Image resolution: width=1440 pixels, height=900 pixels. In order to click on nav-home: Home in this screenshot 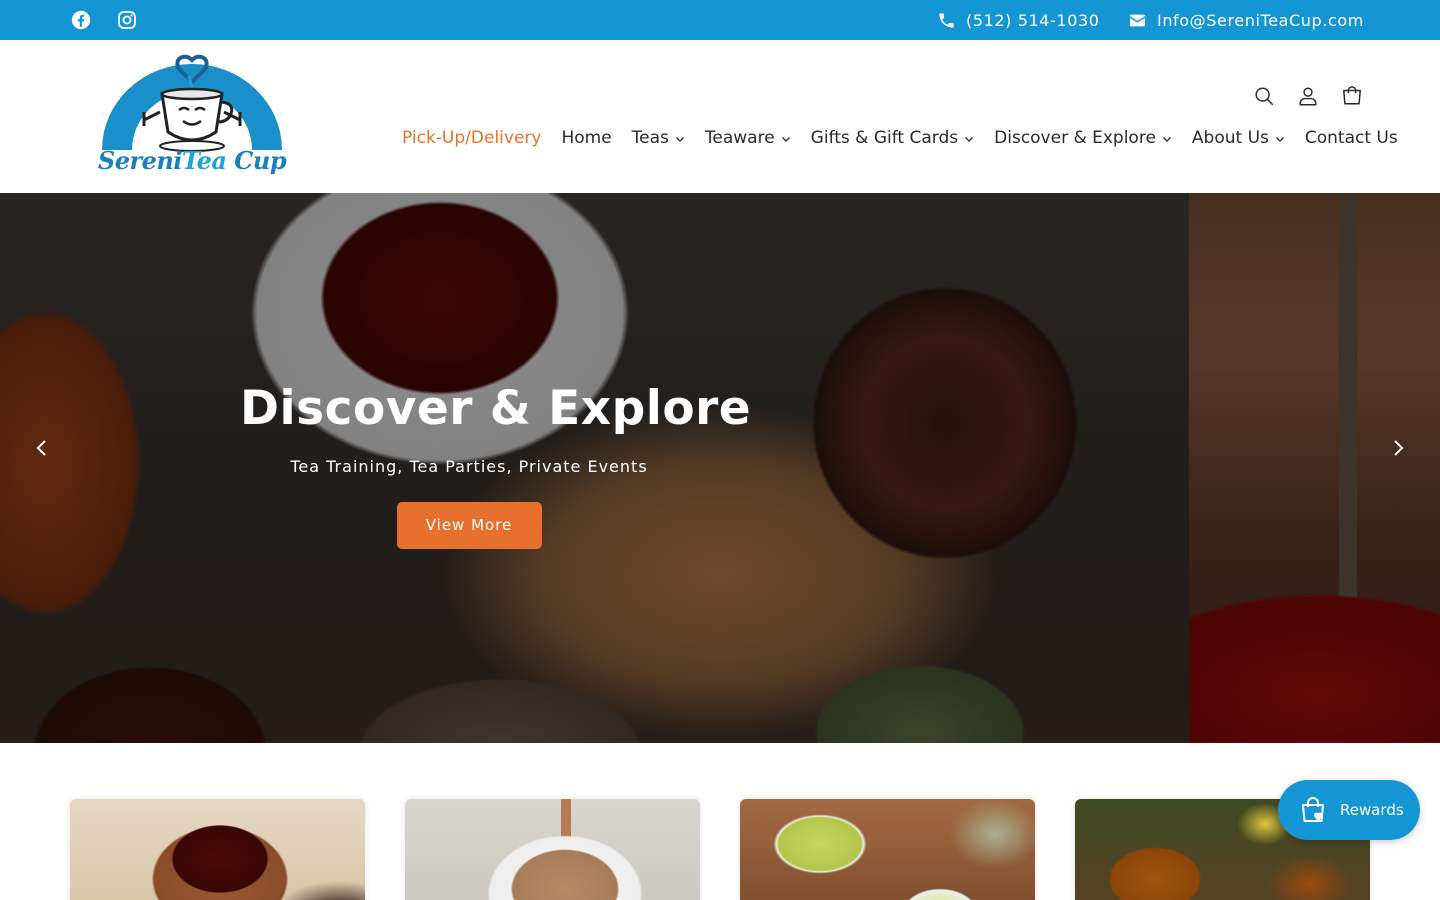, I will do `click(586, 138)`.